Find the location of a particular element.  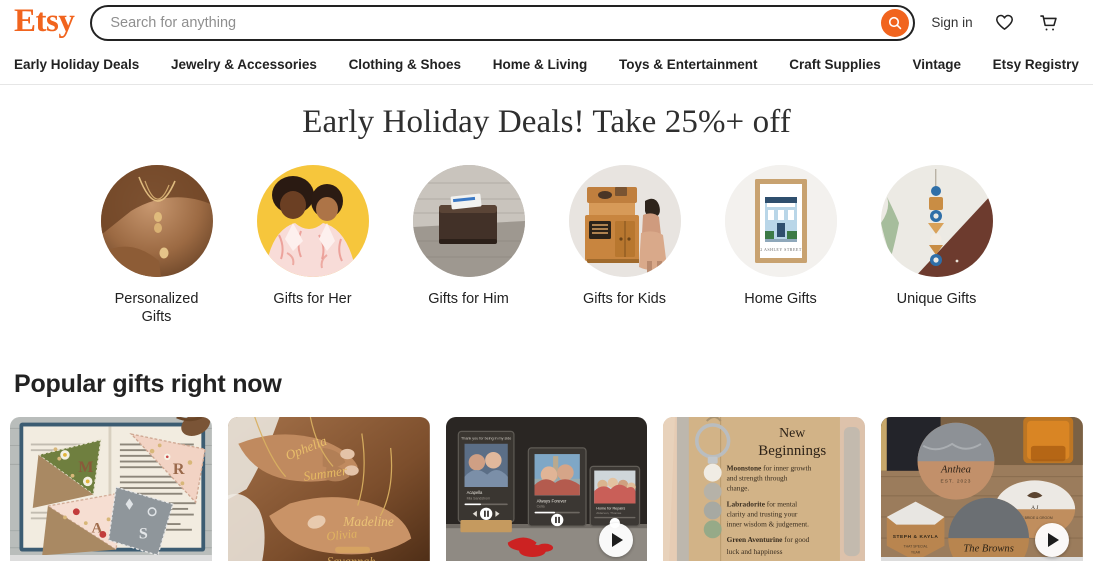

svg-text: 2 ASHLEY STREET is located at coordinates (781, 249).